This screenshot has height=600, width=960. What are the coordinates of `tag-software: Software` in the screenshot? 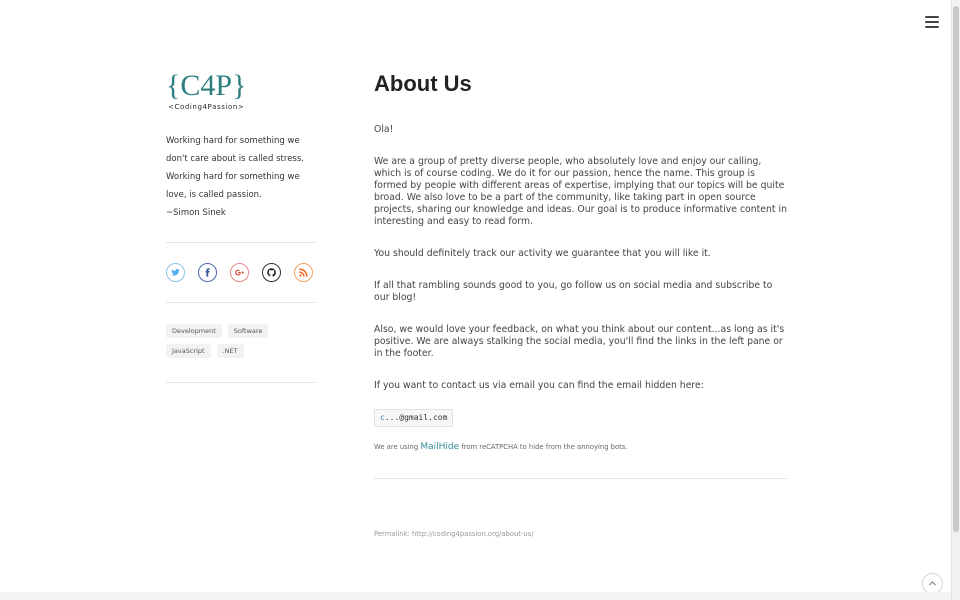 It's located at (248, 331).